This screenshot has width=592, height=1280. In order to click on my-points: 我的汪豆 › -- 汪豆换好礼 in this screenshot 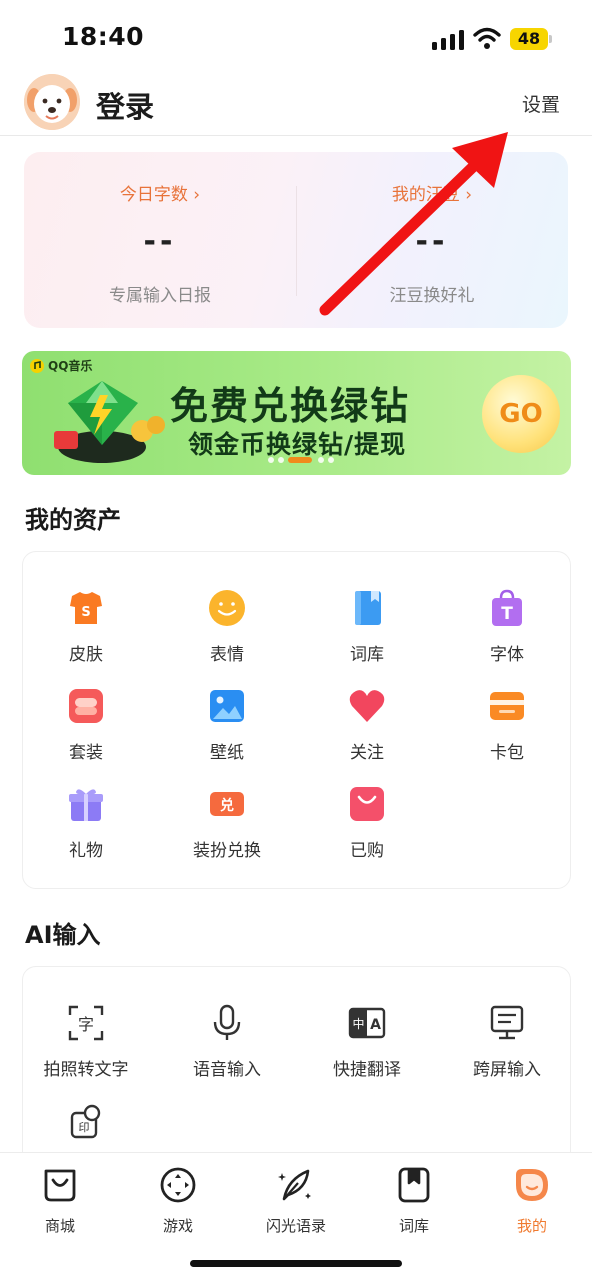, I will do `click(432, 240)`.